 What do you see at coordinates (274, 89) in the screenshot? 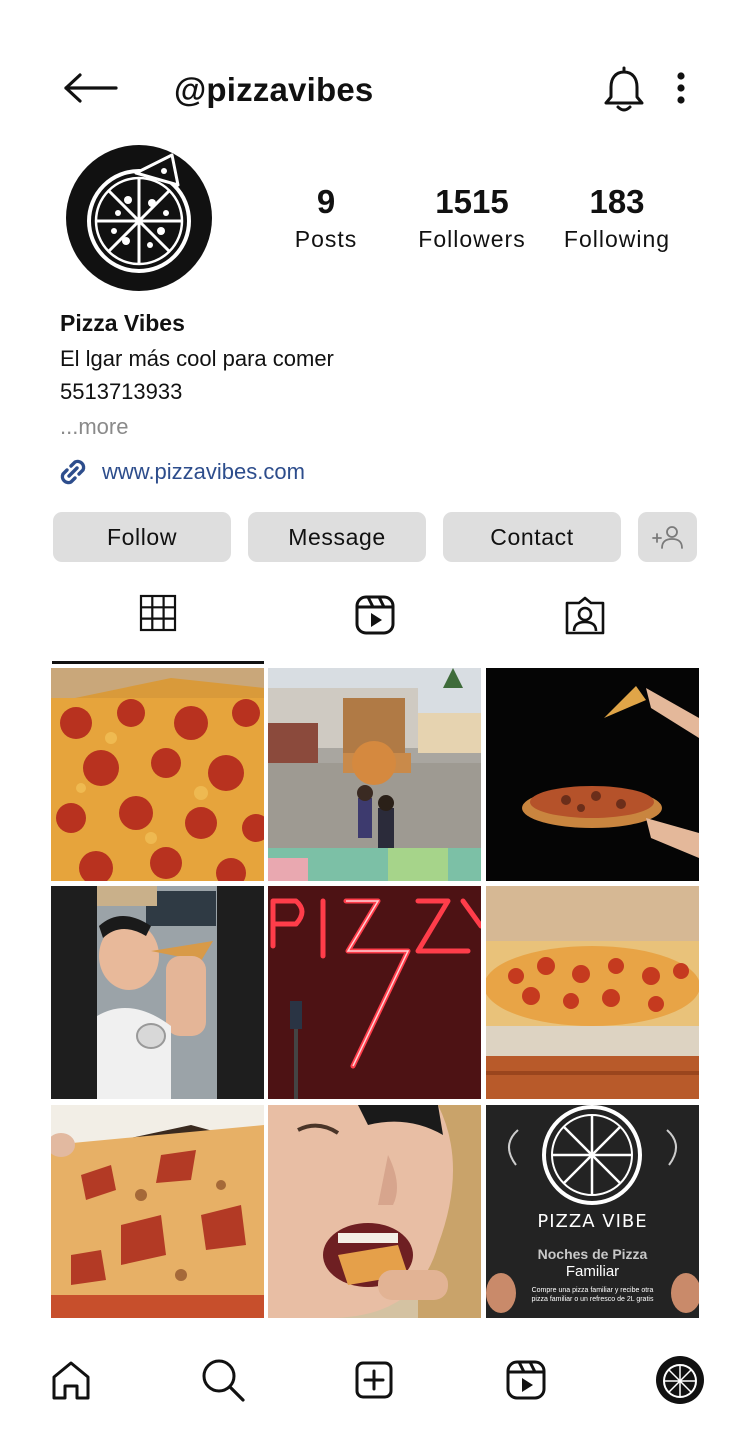
I see `profile-handle: @pizzavibes` at bounding box center [274, 89].